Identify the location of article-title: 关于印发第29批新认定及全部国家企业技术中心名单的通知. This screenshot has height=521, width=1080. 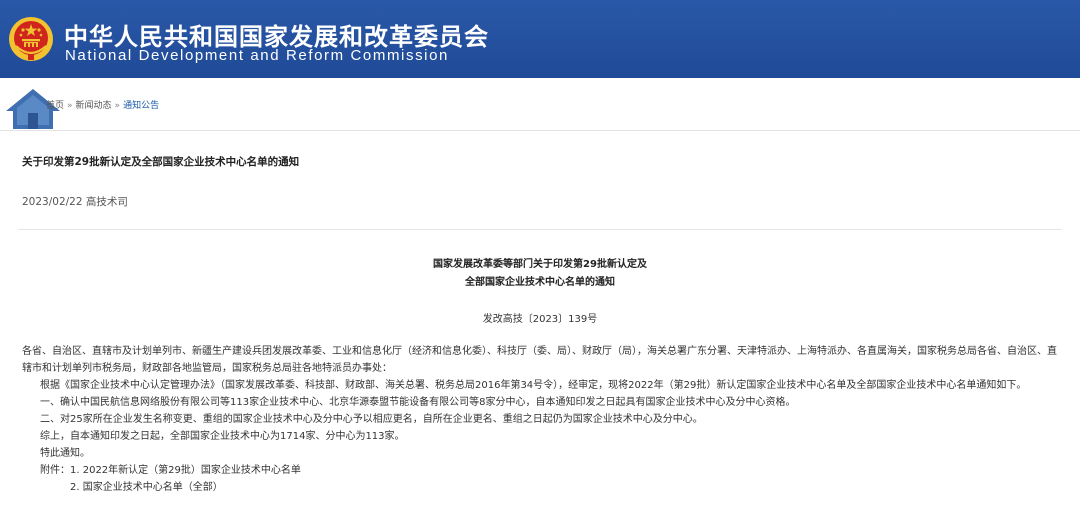
(161, 162).